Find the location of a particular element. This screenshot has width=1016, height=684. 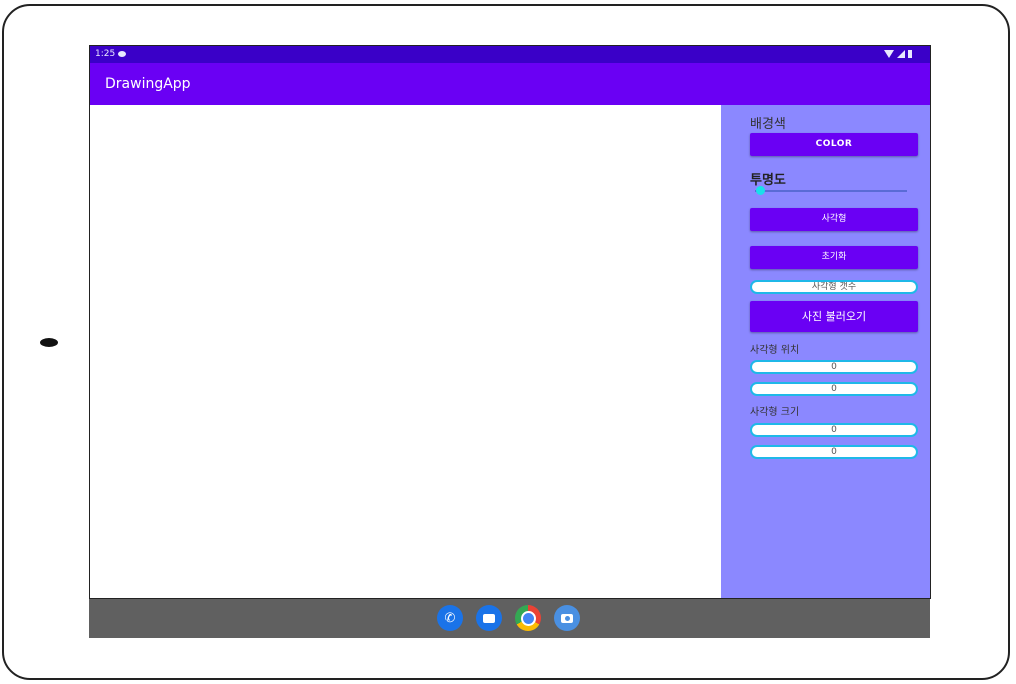

size-width-field: 0 is located at coordinates (834, 430).